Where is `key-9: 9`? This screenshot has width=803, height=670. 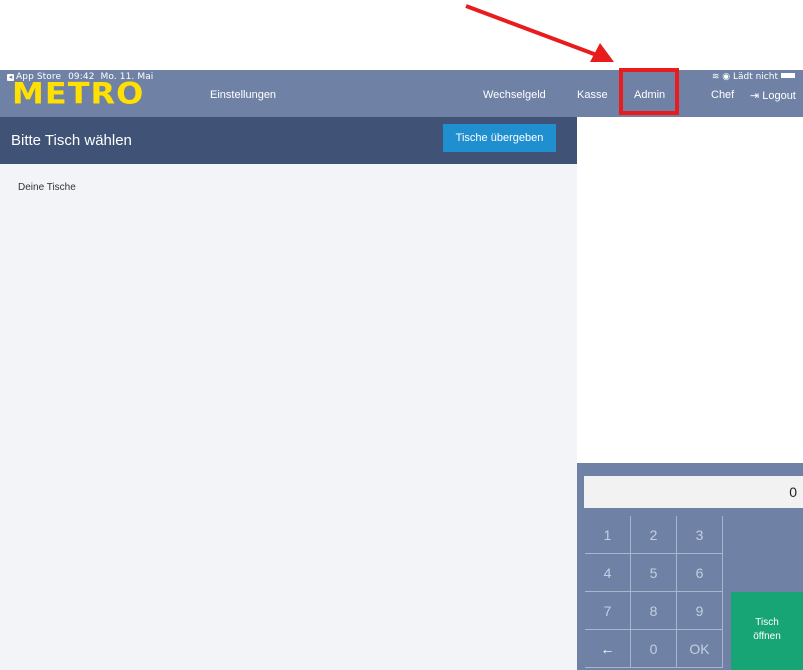
key-9: 9 is located at coordinates (700, 611).